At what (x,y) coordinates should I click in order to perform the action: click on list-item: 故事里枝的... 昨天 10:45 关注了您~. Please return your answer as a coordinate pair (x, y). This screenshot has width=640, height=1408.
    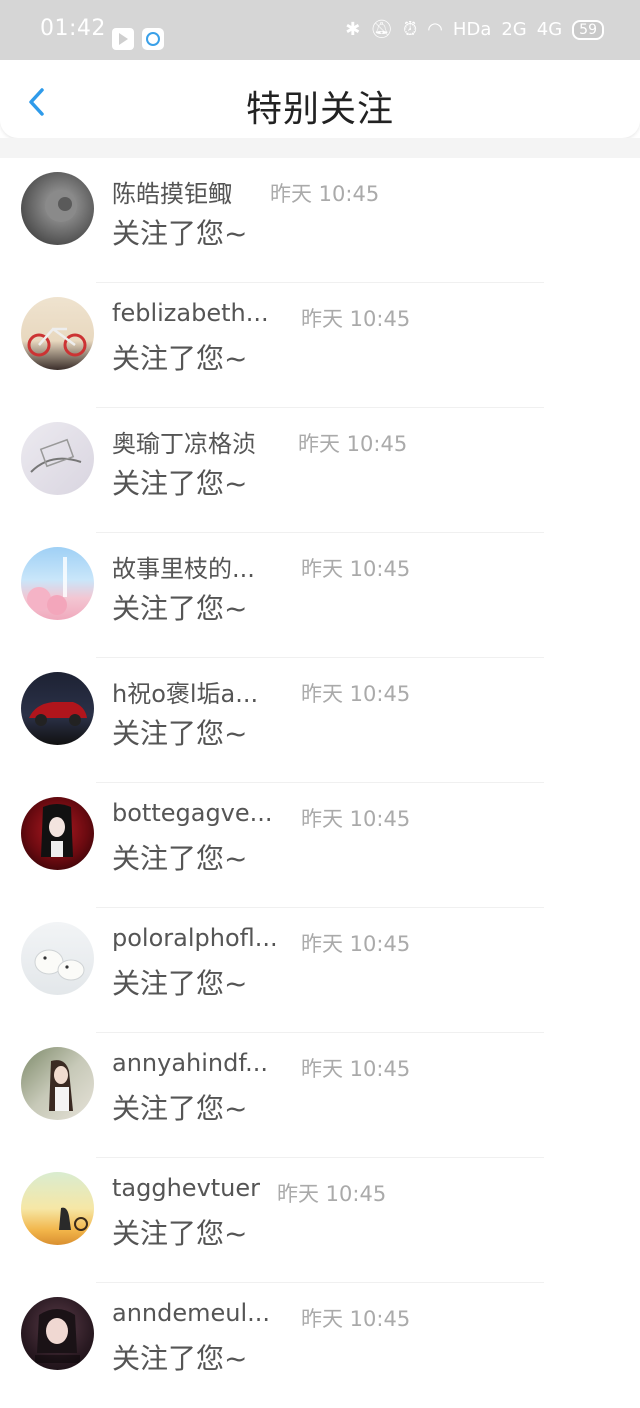
    Looking at the image, I should click on (320, 595).